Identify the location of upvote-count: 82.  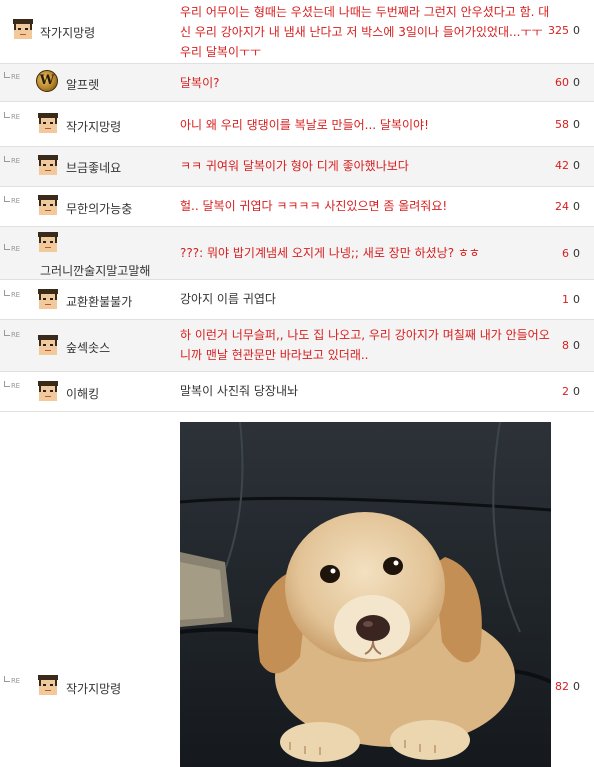
(562, 686).